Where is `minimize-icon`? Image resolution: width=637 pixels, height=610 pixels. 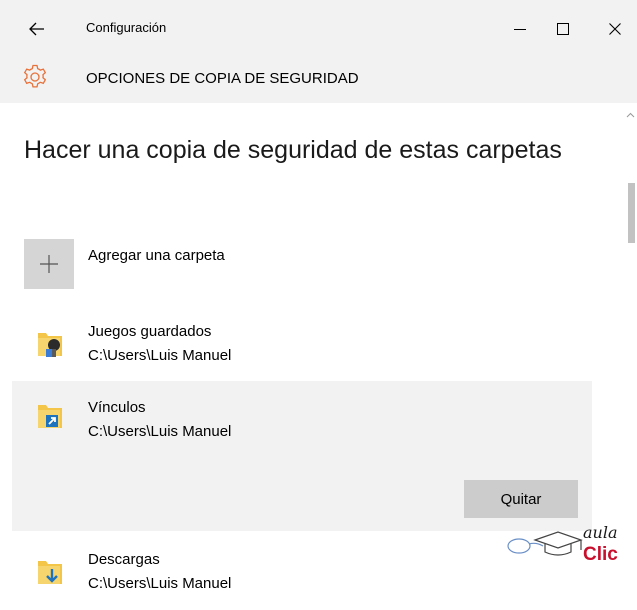
minimize-icon is located at coordinates (520, 29).